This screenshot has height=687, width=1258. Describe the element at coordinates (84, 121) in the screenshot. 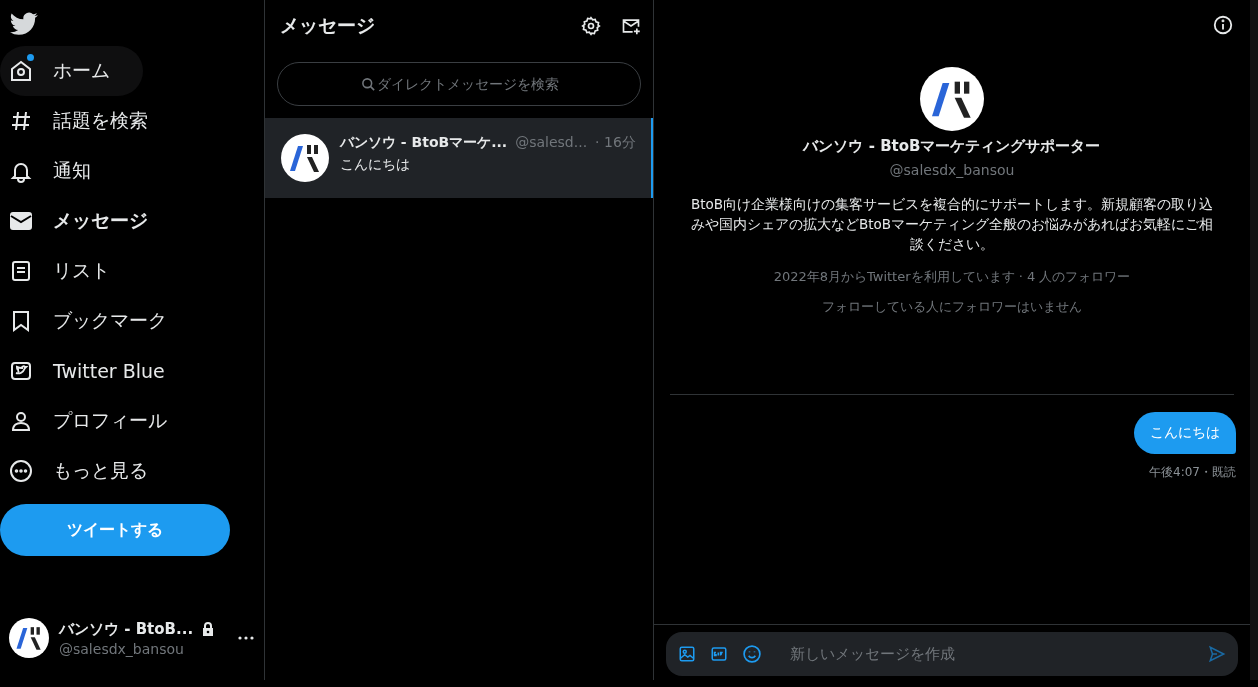

I see `nav-item: 話題を検索` at that location.